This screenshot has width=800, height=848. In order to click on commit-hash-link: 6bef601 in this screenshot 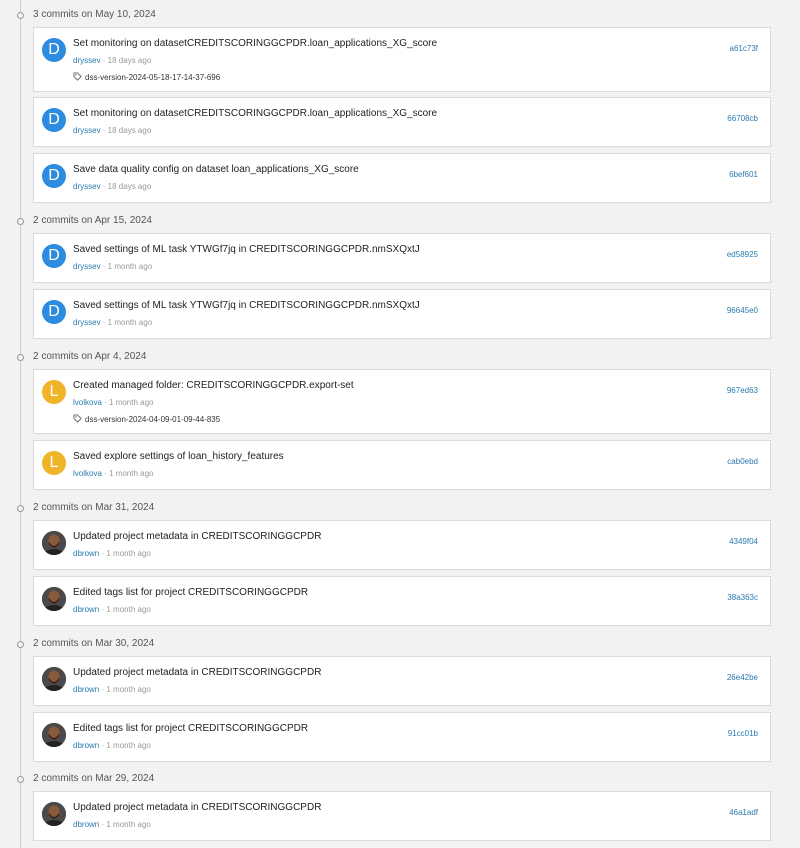, I will do `click(743, 175)`.